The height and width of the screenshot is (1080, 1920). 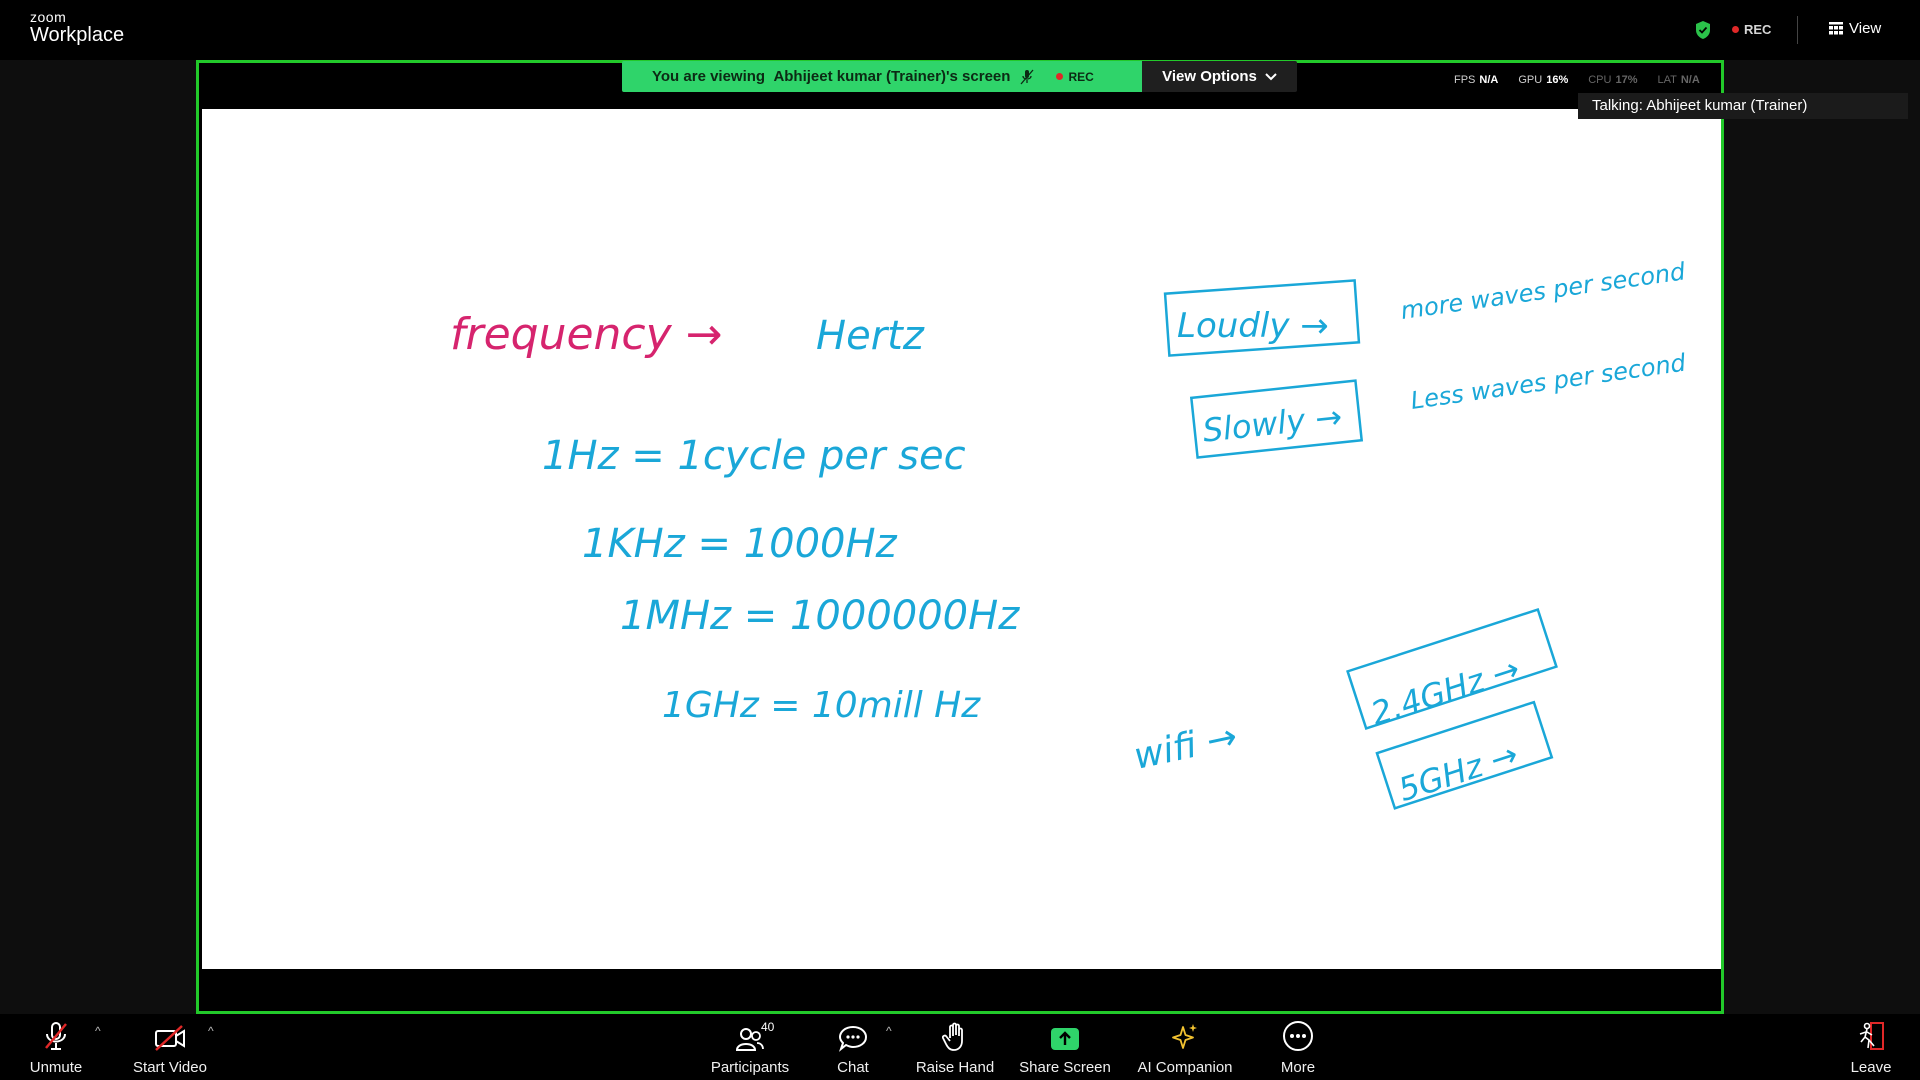 What do you see at coordinates (768, 1027) in the screenshot?
I see `participants-count: 40` at bounding box center [768, 1027].